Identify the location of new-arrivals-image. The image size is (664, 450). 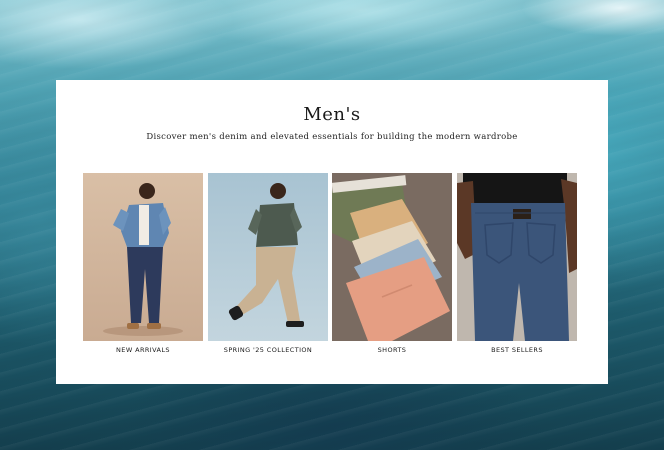
(143, 257).